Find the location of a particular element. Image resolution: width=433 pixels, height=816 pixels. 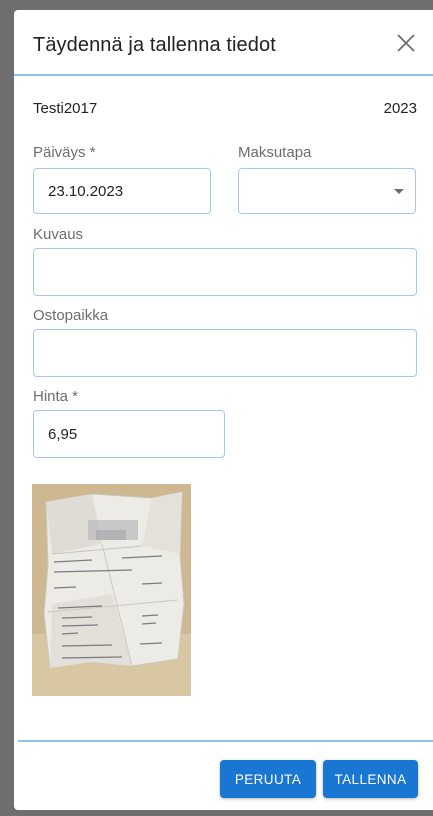

payment-method-select is located at coordinates (327, 191).